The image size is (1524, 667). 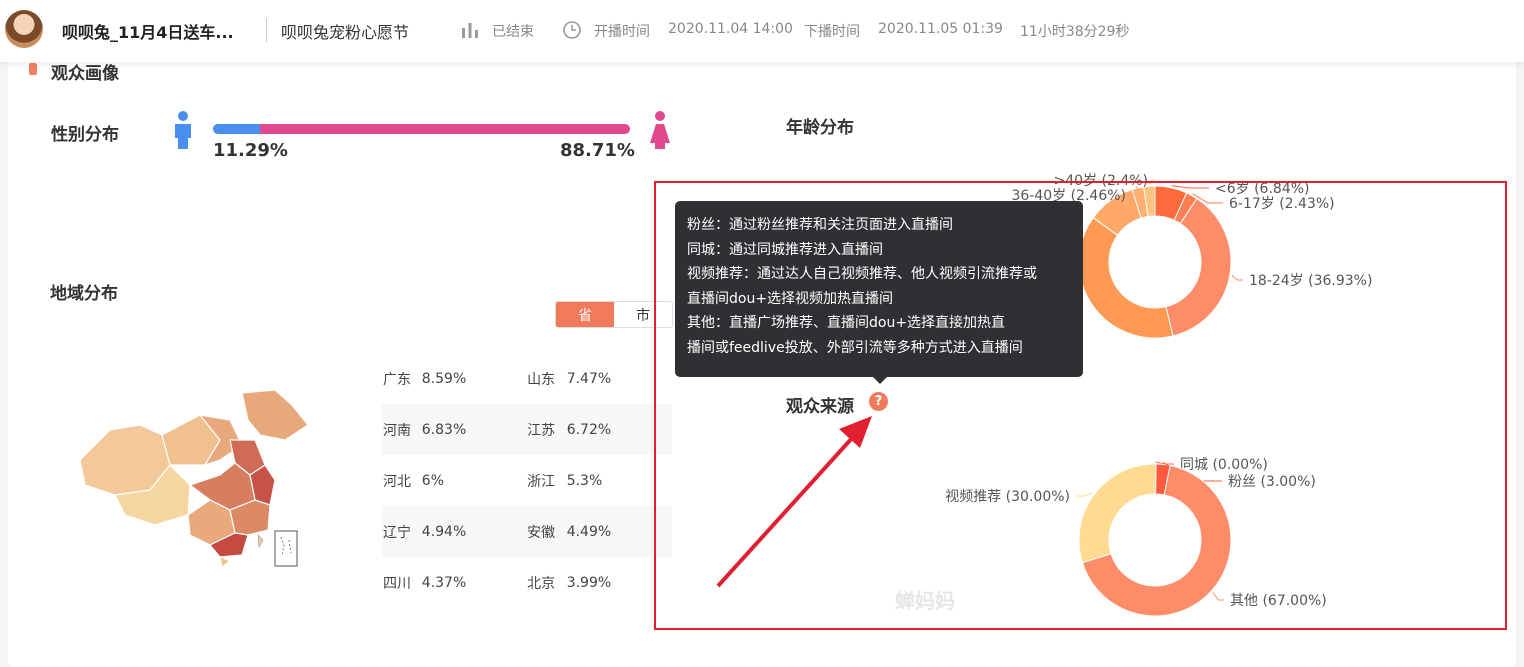 I want to click on arrow-head, so click(x=855, y=432).